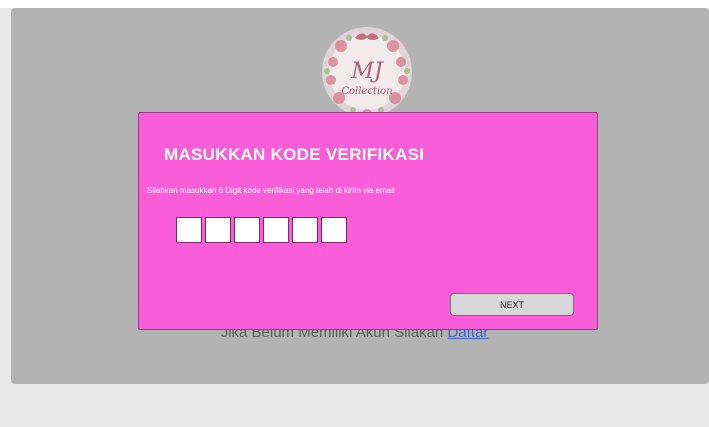  I want to click on logo-mj-text: MJ, so click(367, 71).